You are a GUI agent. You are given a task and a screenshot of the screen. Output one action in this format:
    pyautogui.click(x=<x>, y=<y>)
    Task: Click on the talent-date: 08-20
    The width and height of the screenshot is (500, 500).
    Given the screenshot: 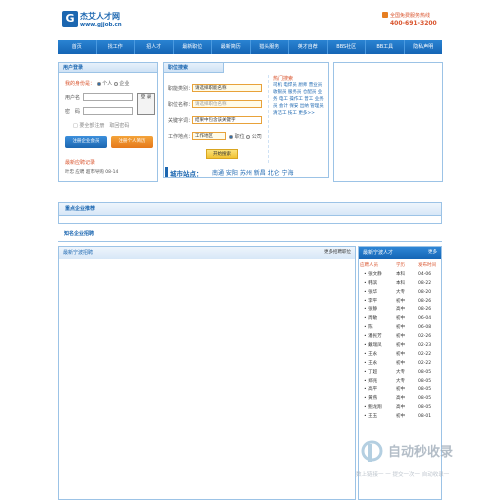 What is the action you would take?
    pyautogui.click(x=425, y=292)
    